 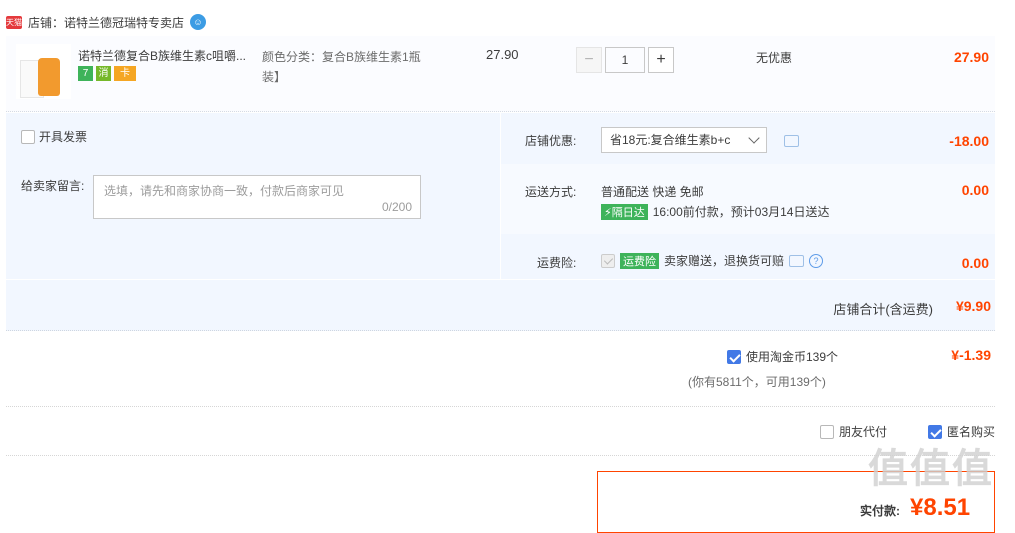 What do you see at coordinates (500, 406) in the screenshot?
I see `section-divider` at bounding box center [500, 406].